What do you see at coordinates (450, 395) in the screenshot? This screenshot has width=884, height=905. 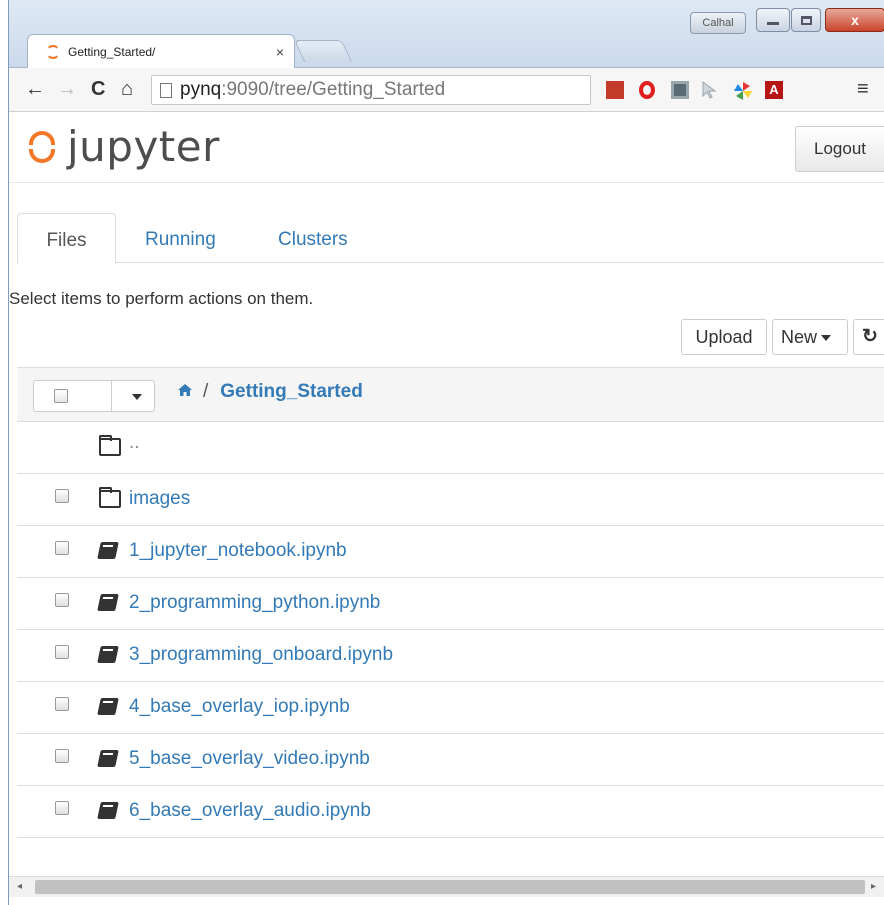 I see `list-header: / Getting_Started` at bounding box center [450, 395].